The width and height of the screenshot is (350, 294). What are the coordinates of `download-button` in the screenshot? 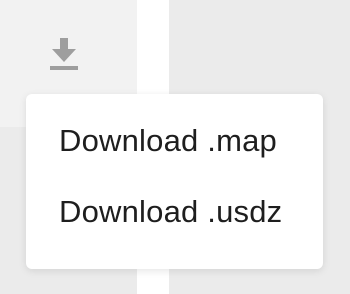 It's located at (64, 53).